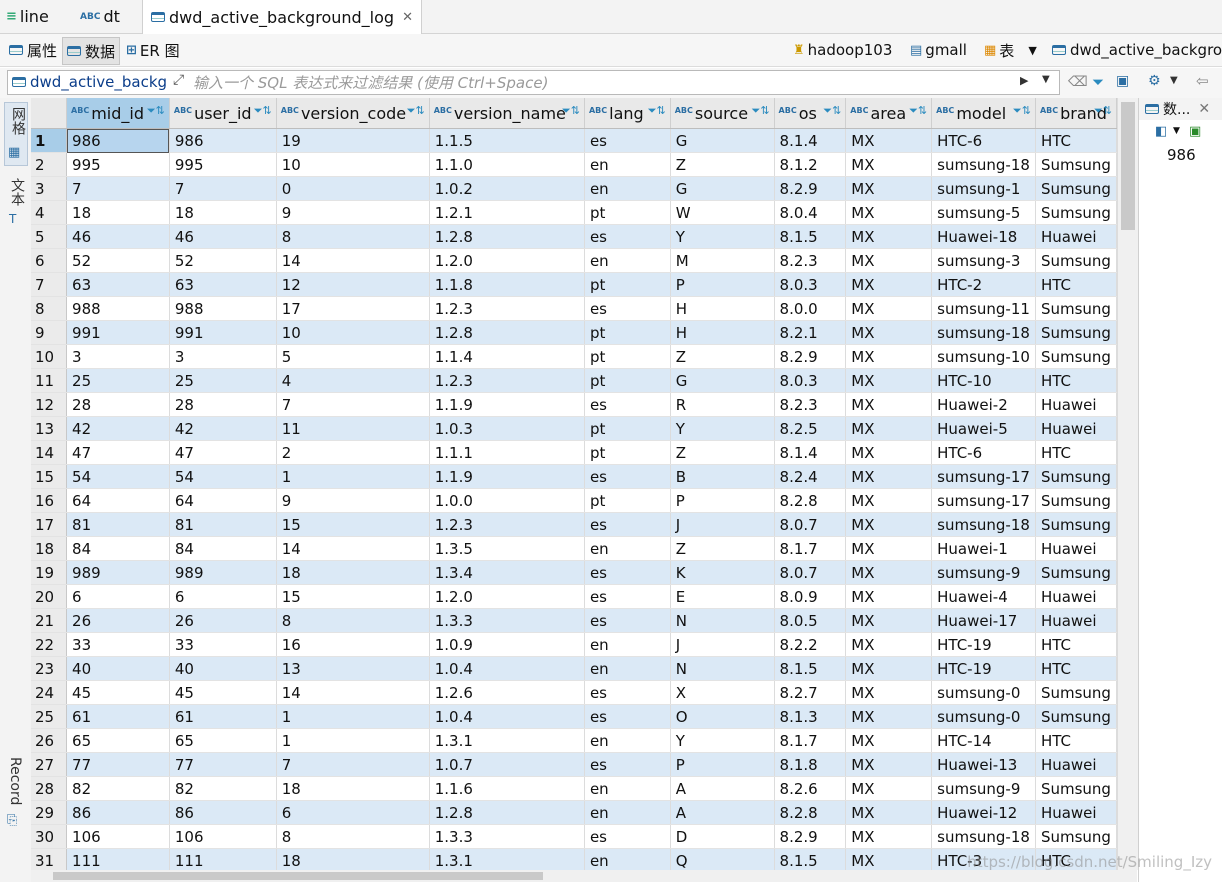 This screenshot has width=1222, height=882. I want to click on table-cell-source: O, so click(722, 716).